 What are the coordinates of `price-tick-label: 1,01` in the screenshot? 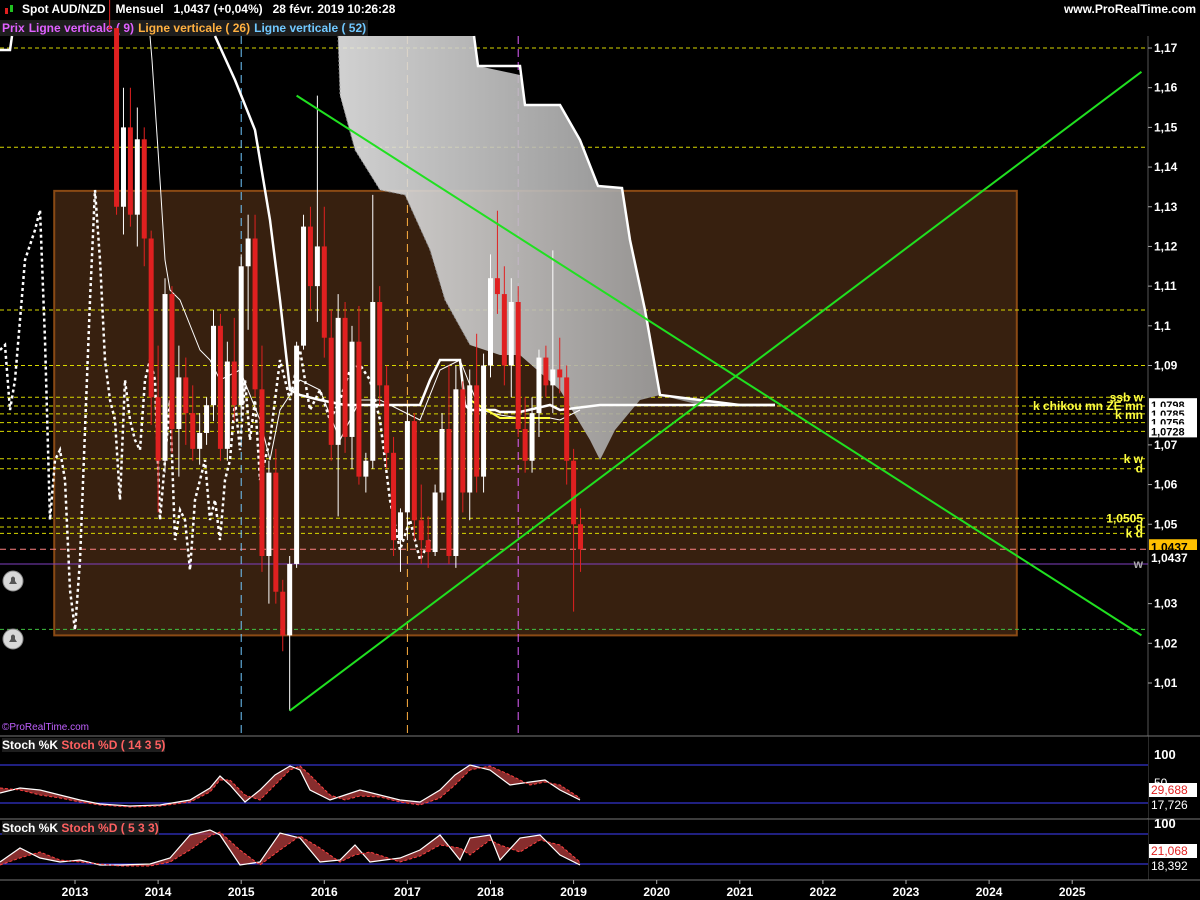 It's located at (1166, 683).